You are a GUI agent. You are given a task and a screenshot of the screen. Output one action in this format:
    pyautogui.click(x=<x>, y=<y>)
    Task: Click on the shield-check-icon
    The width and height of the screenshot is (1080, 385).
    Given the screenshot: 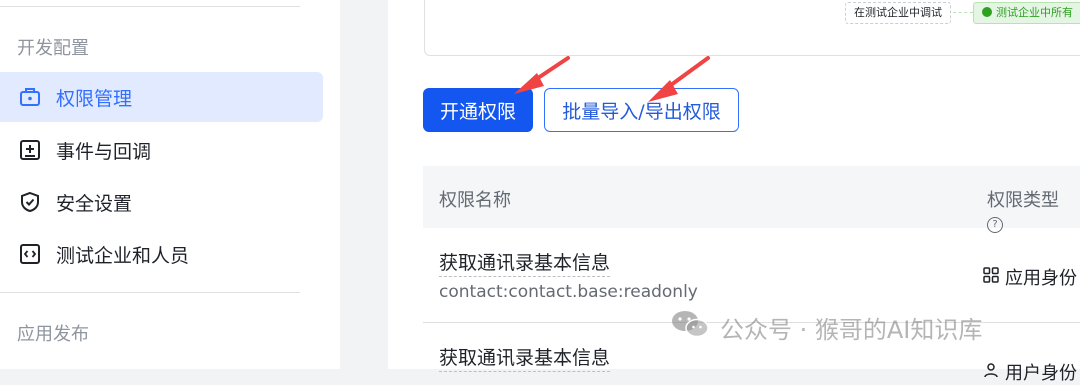 What is the action you would take?
    pyautogui.click(x=30, y=202)
    